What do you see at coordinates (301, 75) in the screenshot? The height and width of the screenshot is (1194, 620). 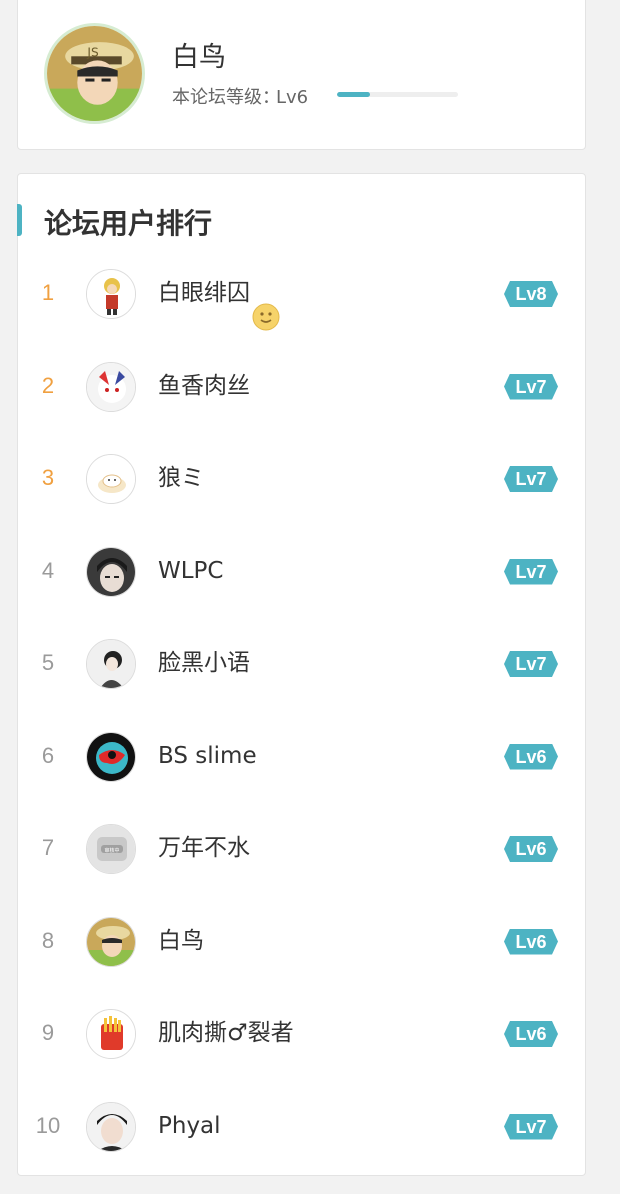 I see `profile-card: JS 白鸟 本论坛等级：Lv6` at bounding box center [301, 75].